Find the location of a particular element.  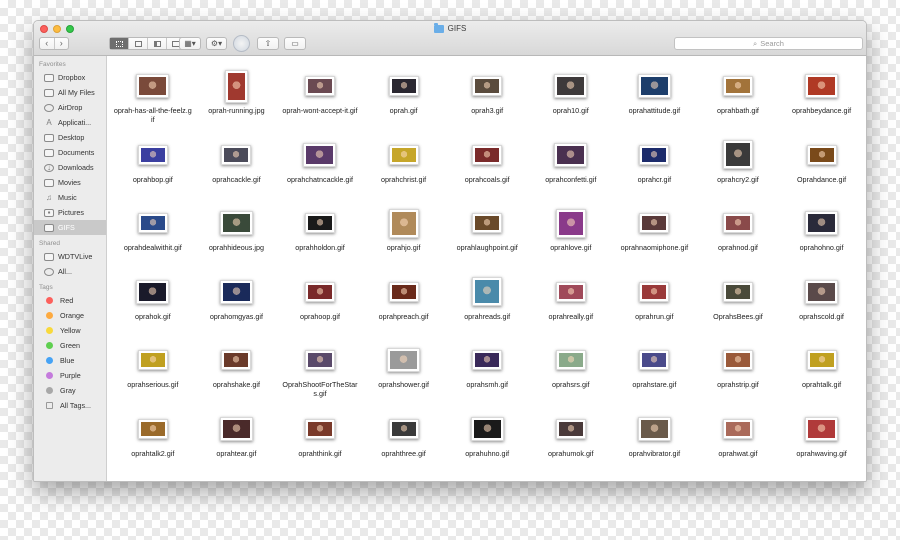

forward-button: › is located at coordinates (61, 43).